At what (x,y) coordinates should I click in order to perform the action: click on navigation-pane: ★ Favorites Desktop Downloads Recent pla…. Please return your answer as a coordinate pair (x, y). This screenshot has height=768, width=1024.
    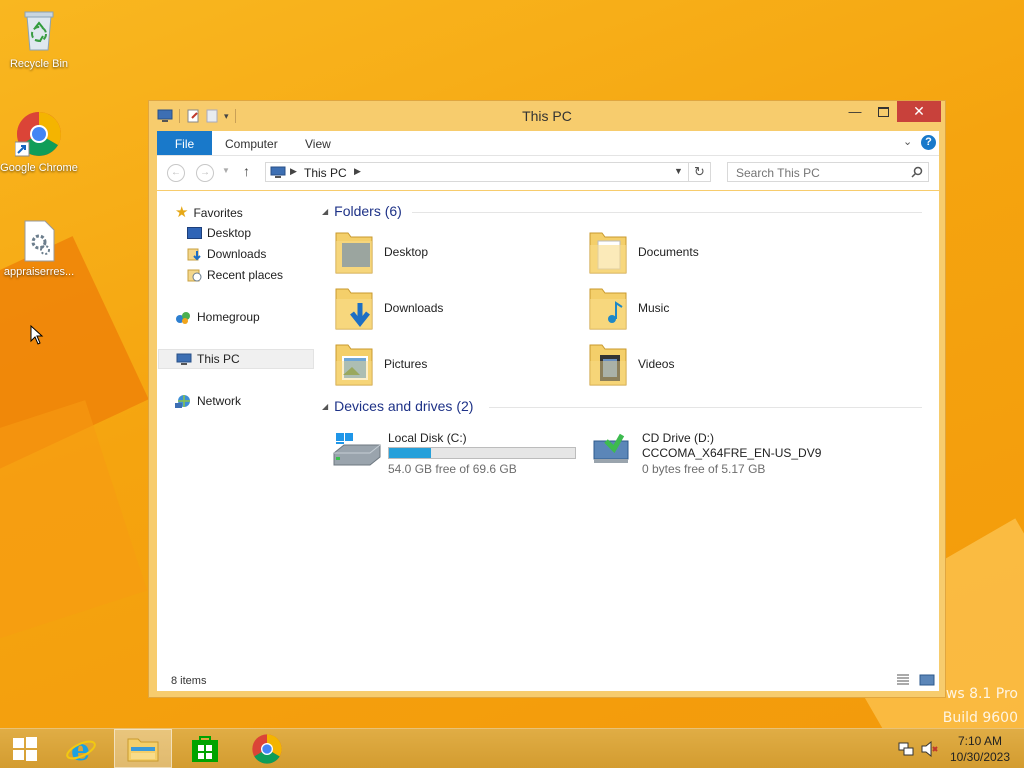
    Looking at the image, I should click on (237, 426).